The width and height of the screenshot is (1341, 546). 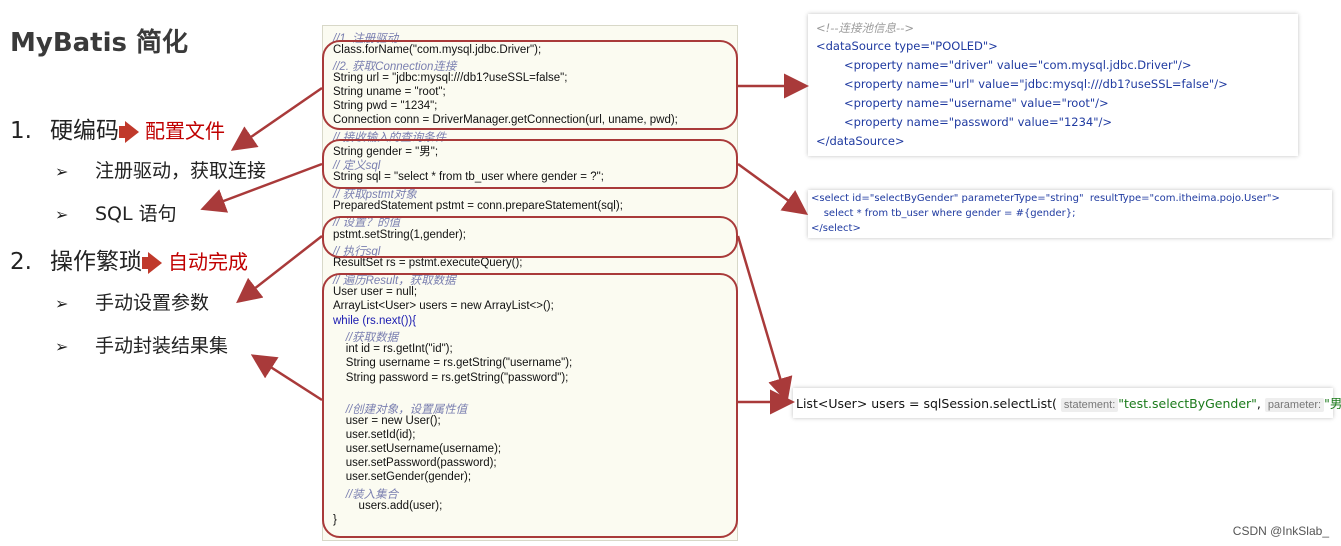 What do you see at coordinates (279, 269) in the screenshot?
I see `arrow-to-set-params` at bounding box center [279, 269].